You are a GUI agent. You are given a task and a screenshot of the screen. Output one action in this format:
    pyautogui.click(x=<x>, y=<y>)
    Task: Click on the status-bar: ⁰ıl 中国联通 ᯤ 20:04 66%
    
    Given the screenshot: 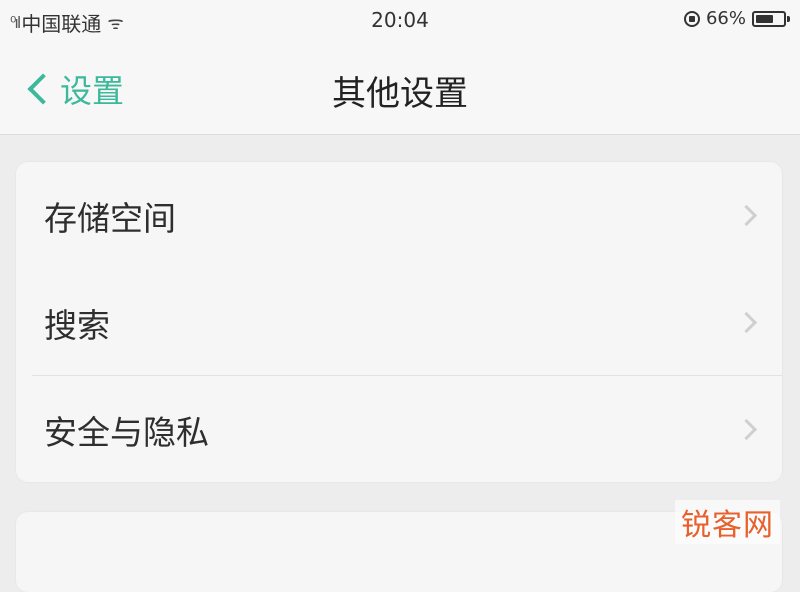 What is the action you would take?
    pyautogui.click(x=400, y=21)
    